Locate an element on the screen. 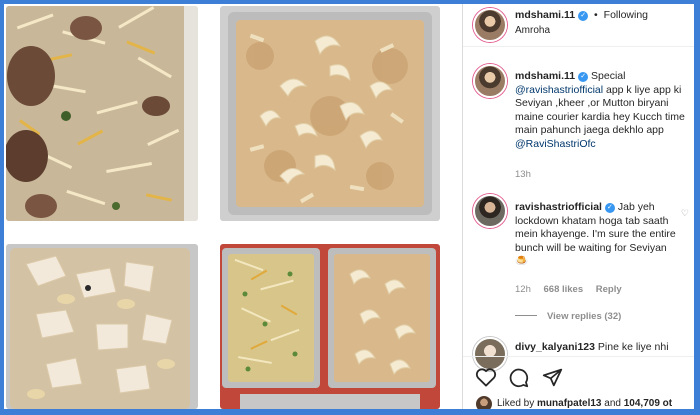  comment2-text: divy_kalyani123 Pine ke liye nhi is located at coordinates (603, 348).